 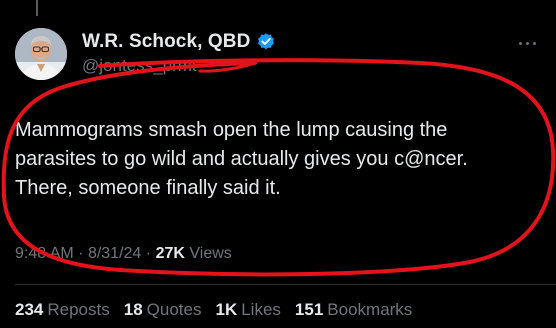 I want to click on likes-count: 1K, so click(x=226, y=309).